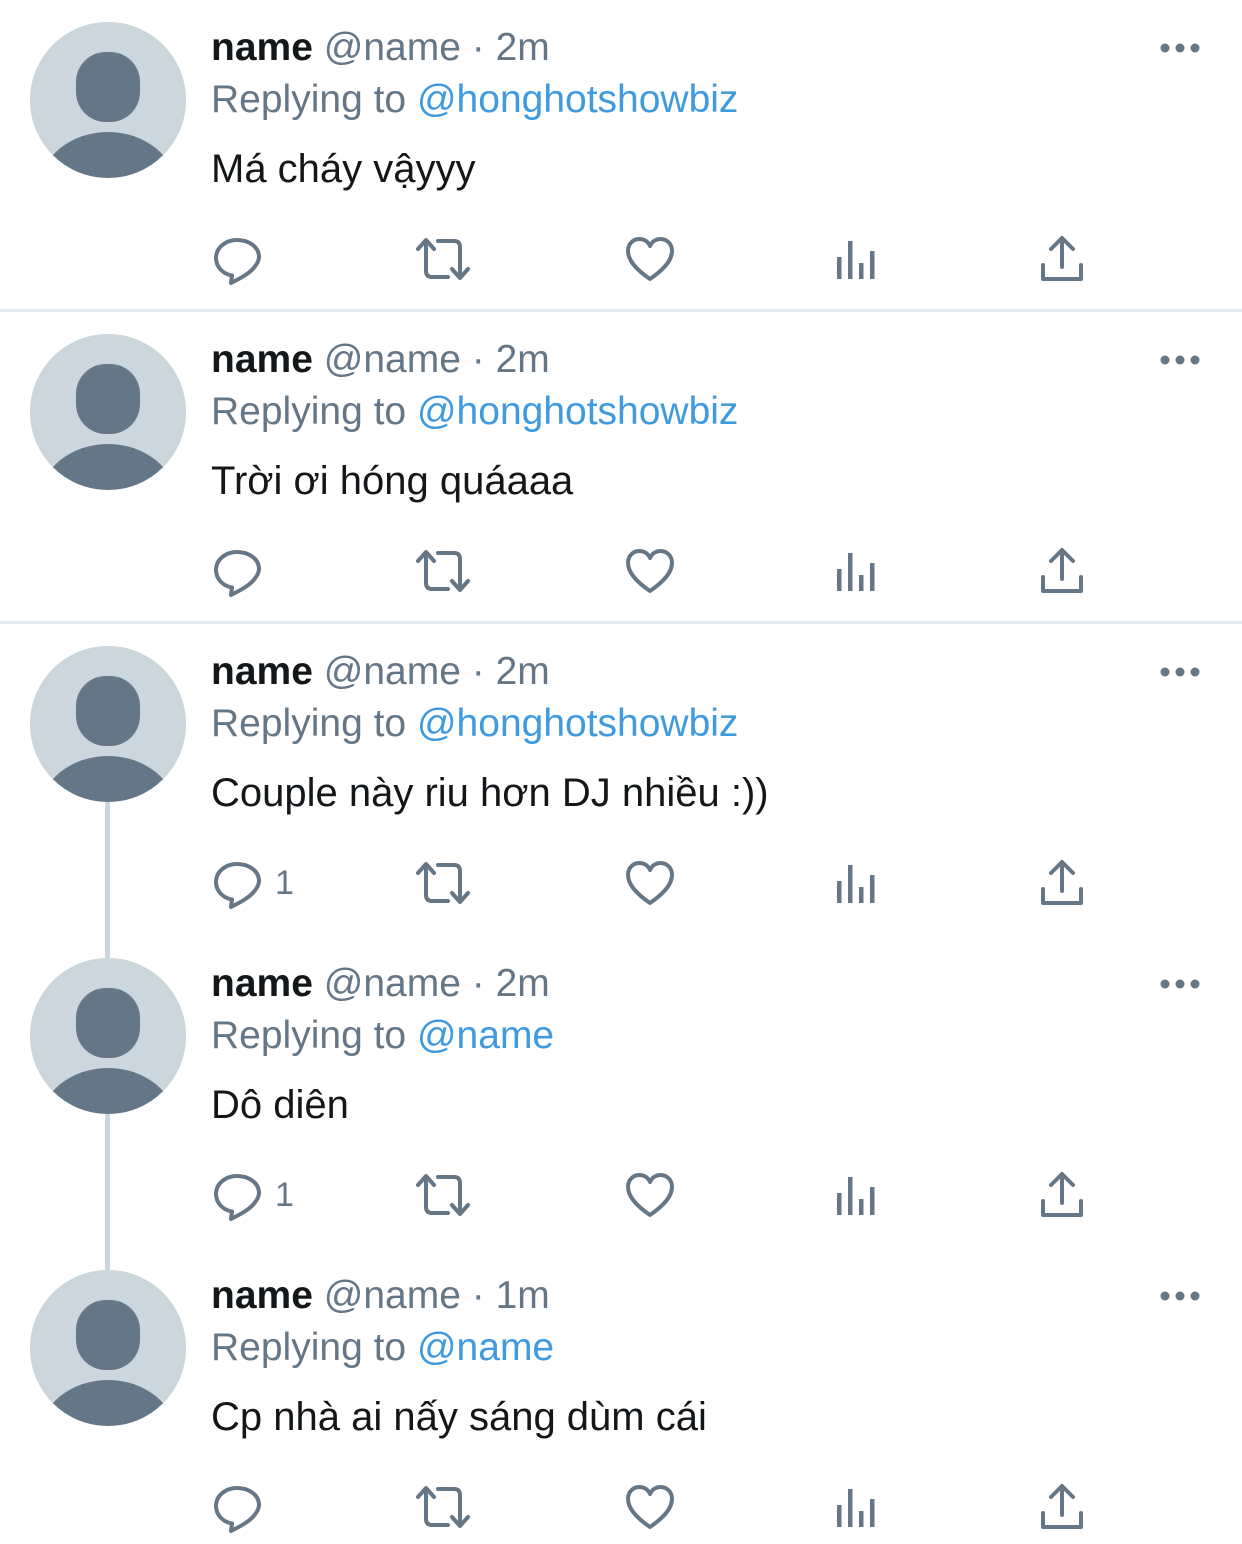  What do you see at coordinates (523, 1295) in the screenshot?
I see `timestamp: 1m` at bounding box center [523, 1295].